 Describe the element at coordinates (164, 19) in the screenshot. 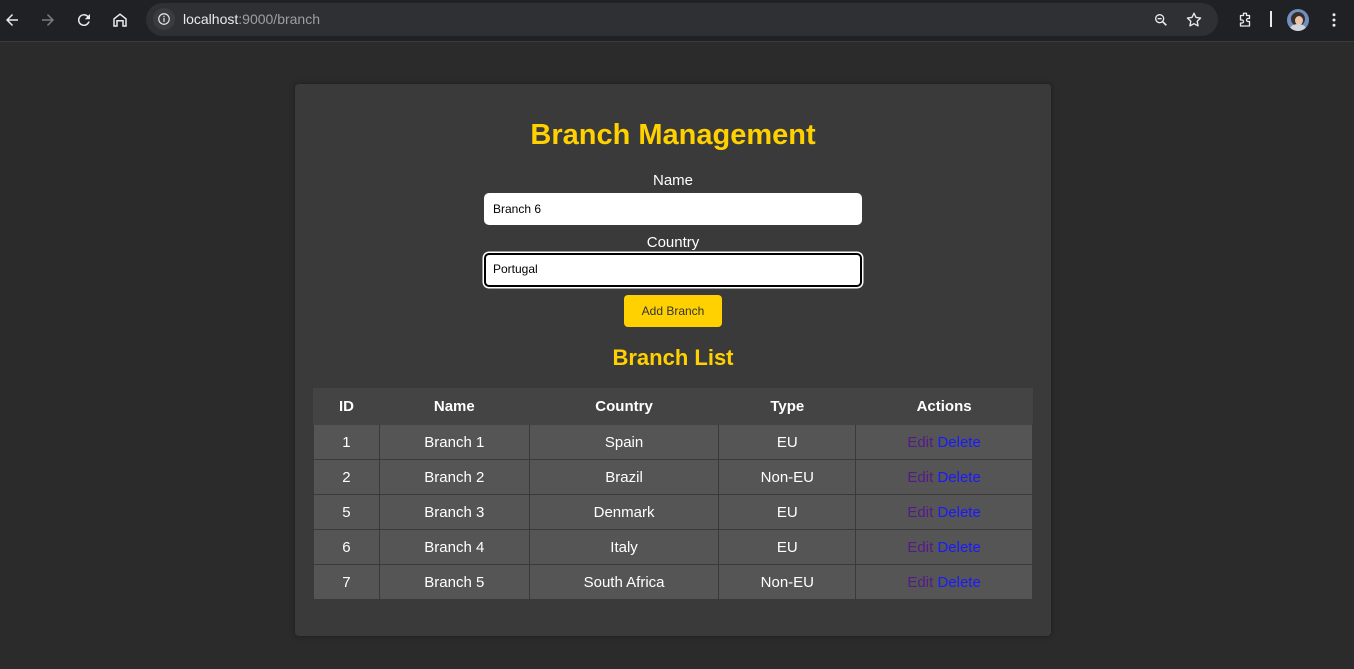

I see `site-info-icon` at that location.